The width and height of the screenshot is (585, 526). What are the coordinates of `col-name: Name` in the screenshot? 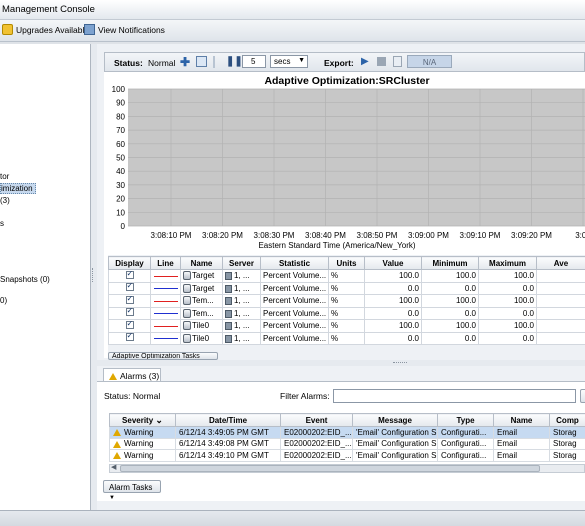 It's located at (201, 263).